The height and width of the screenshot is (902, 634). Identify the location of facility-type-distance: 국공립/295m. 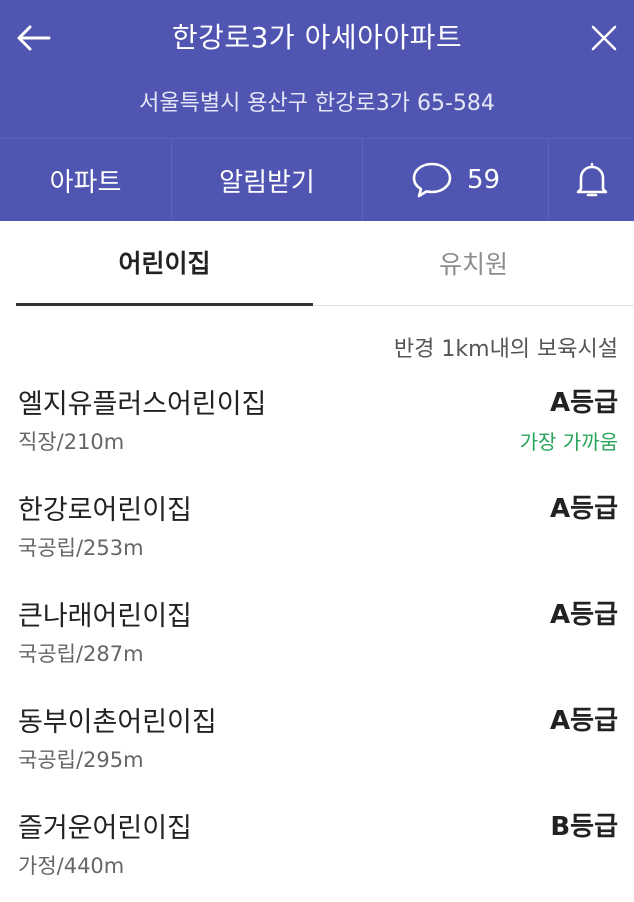
(81, 760).